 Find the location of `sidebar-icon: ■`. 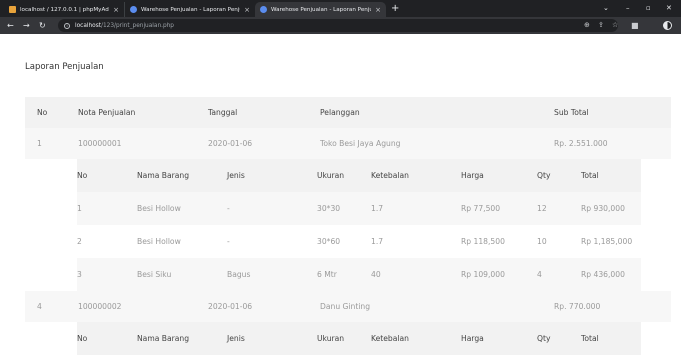

sidebar-icon: ■ is located at coordinates (635, 25).